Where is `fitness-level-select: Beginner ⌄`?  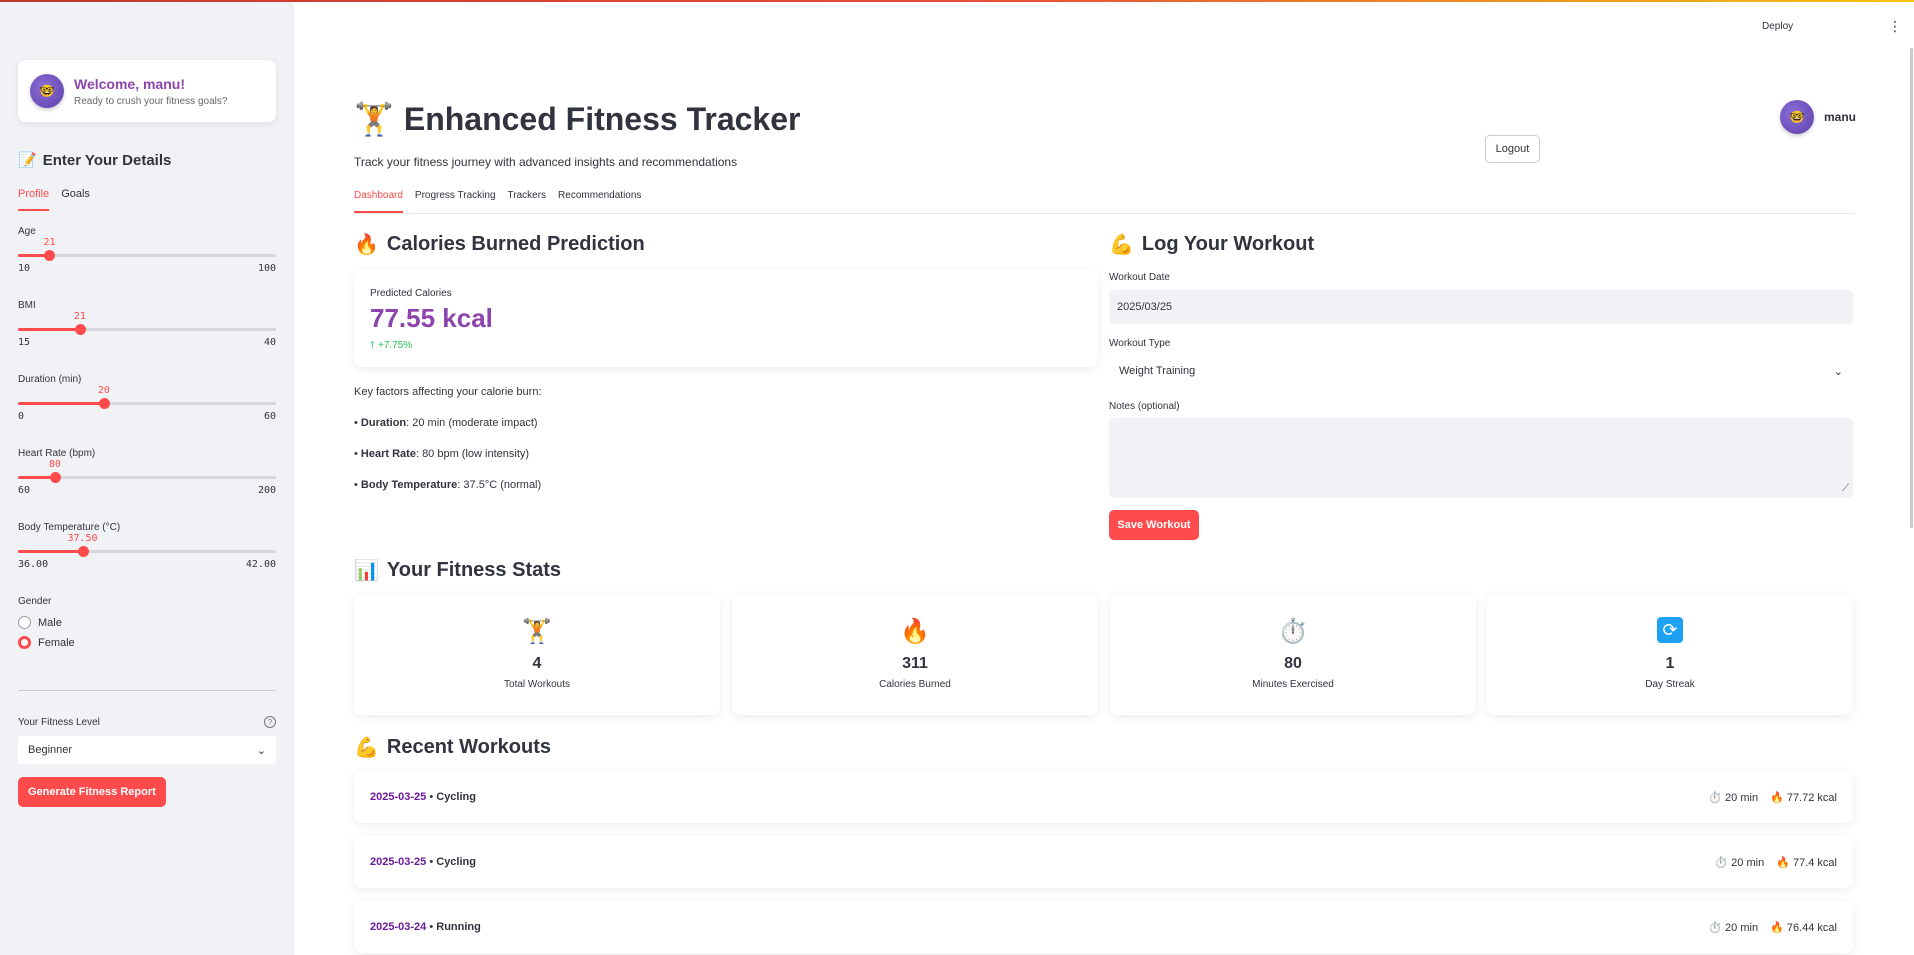
fitness-level-select: Beginner ⌄ is located at coordinates (147, 750).